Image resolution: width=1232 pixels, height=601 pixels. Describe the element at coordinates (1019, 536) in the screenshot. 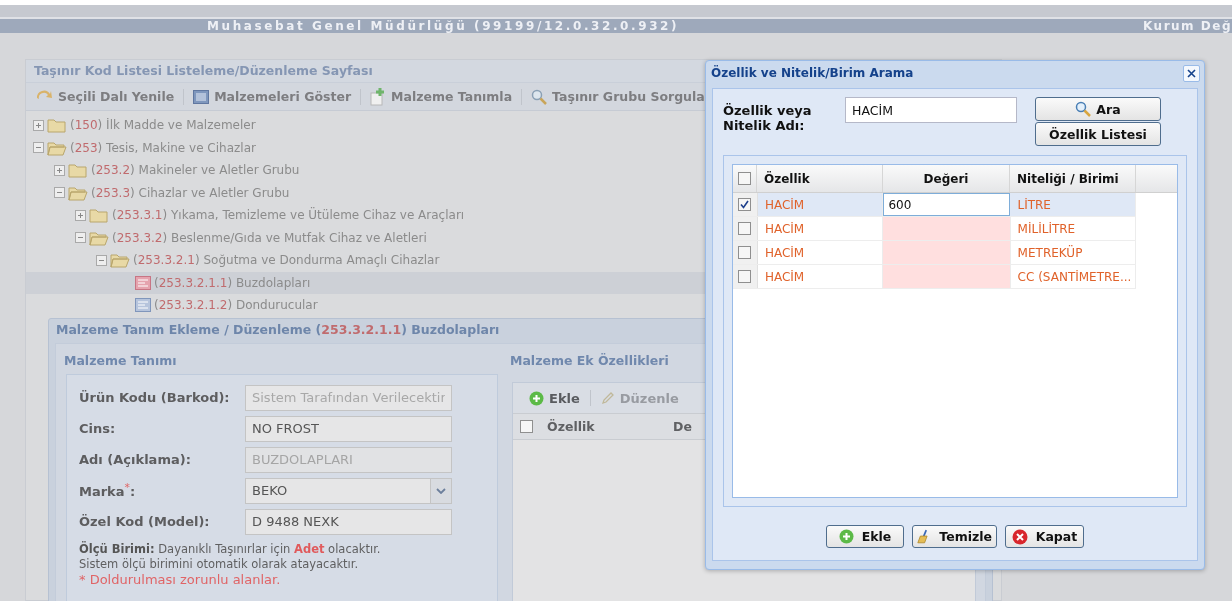

I see `close-circle-icon` at that location.